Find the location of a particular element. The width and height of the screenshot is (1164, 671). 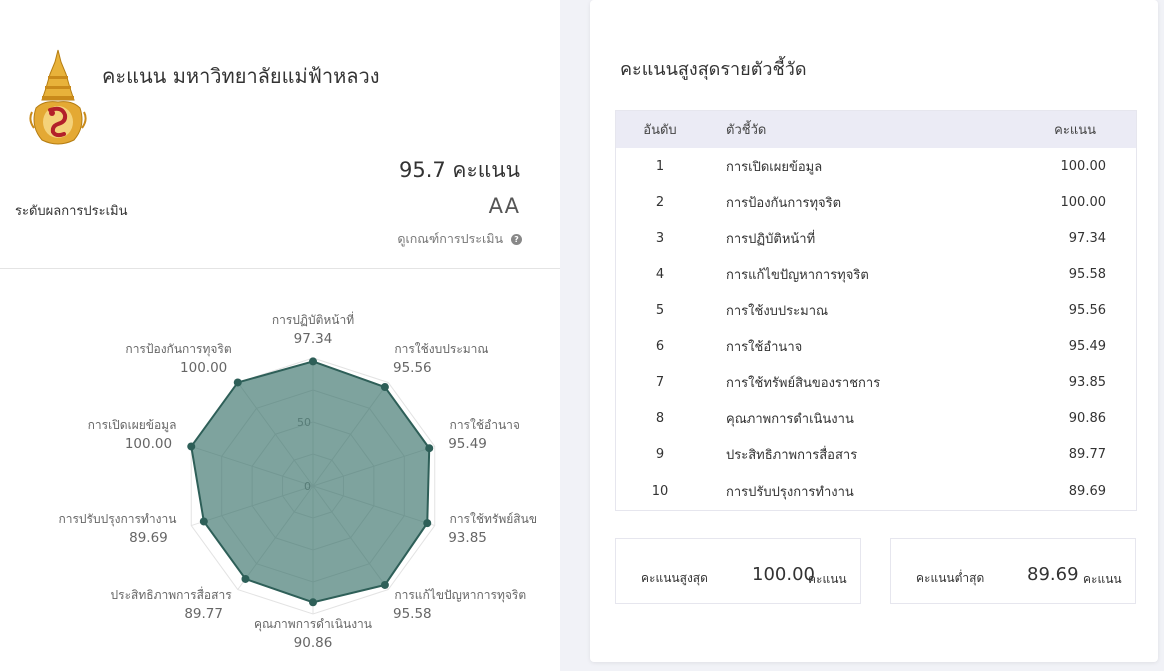

table-row: 5 การใช้งบประมาณ 95.56 is located at coordinates (876, 310).